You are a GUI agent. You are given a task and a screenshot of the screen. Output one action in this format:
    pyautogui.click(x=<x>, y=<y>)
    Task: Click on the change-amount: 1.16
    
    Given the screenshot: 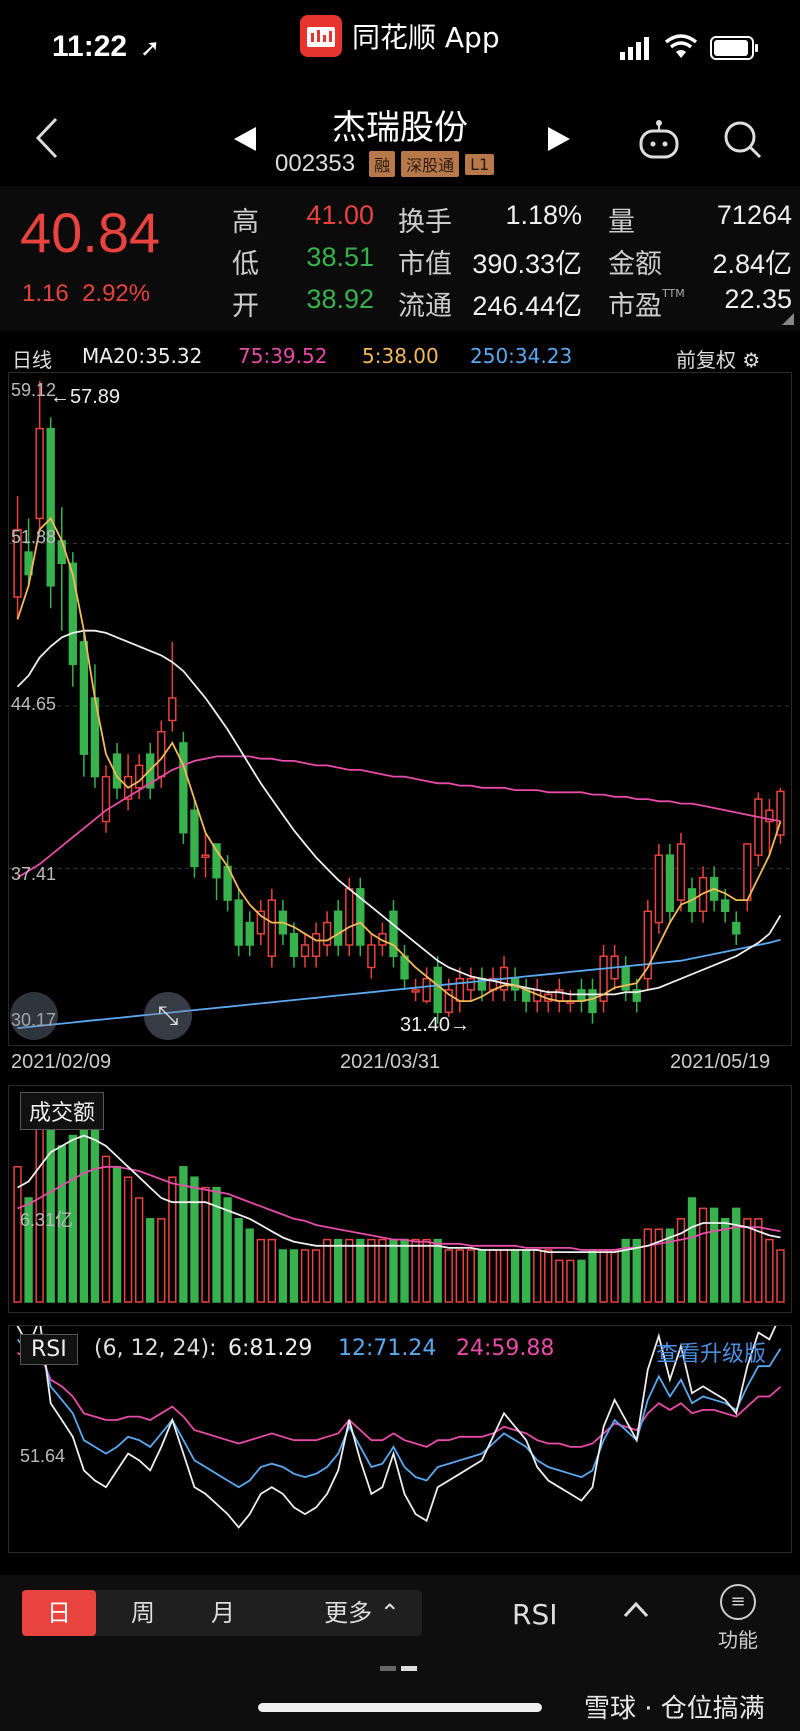 What is the action you would take?
    pyautogui.click(x=45, y=293)
    